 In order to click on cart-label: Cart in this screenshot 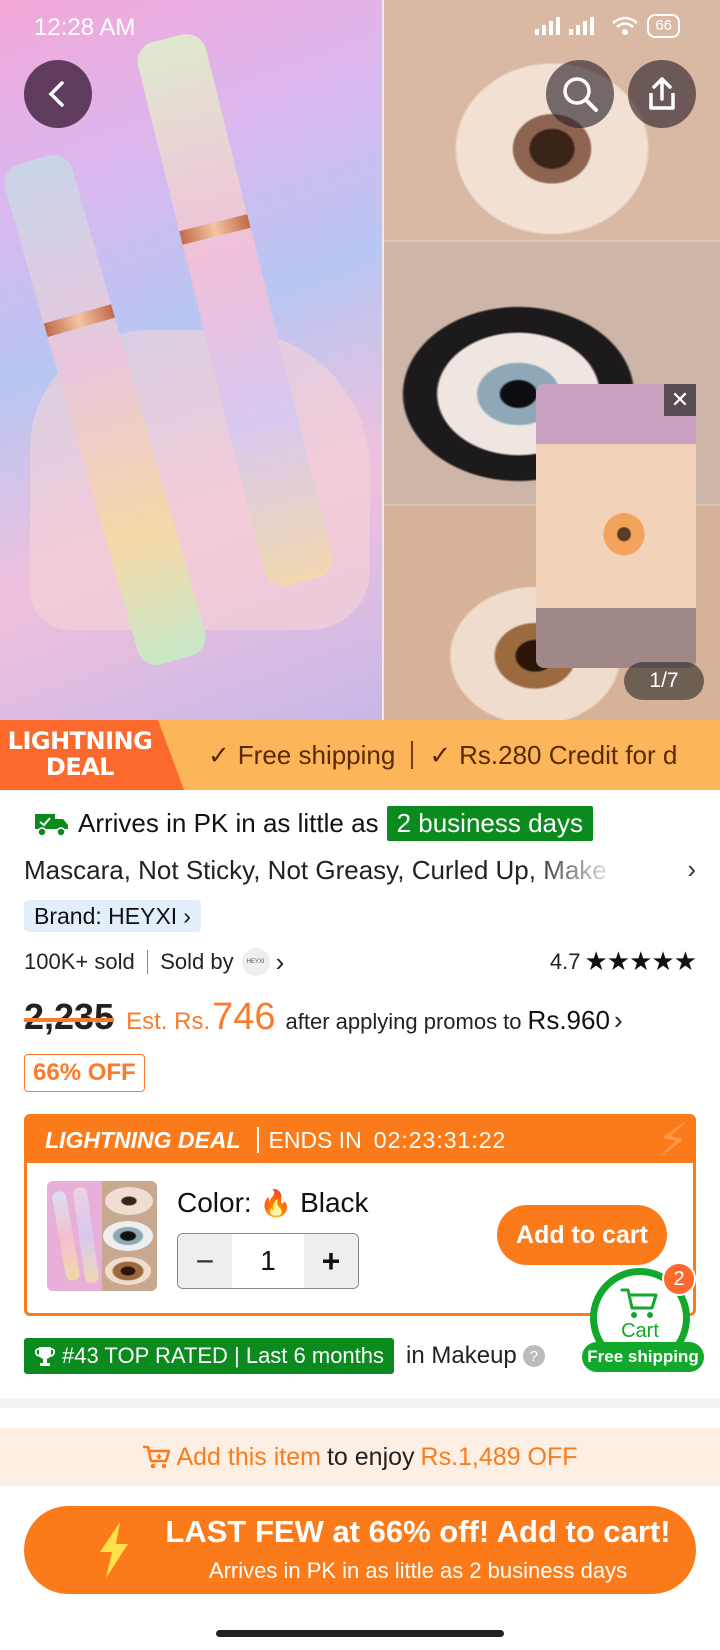, I will do `click(640, 1331)`.